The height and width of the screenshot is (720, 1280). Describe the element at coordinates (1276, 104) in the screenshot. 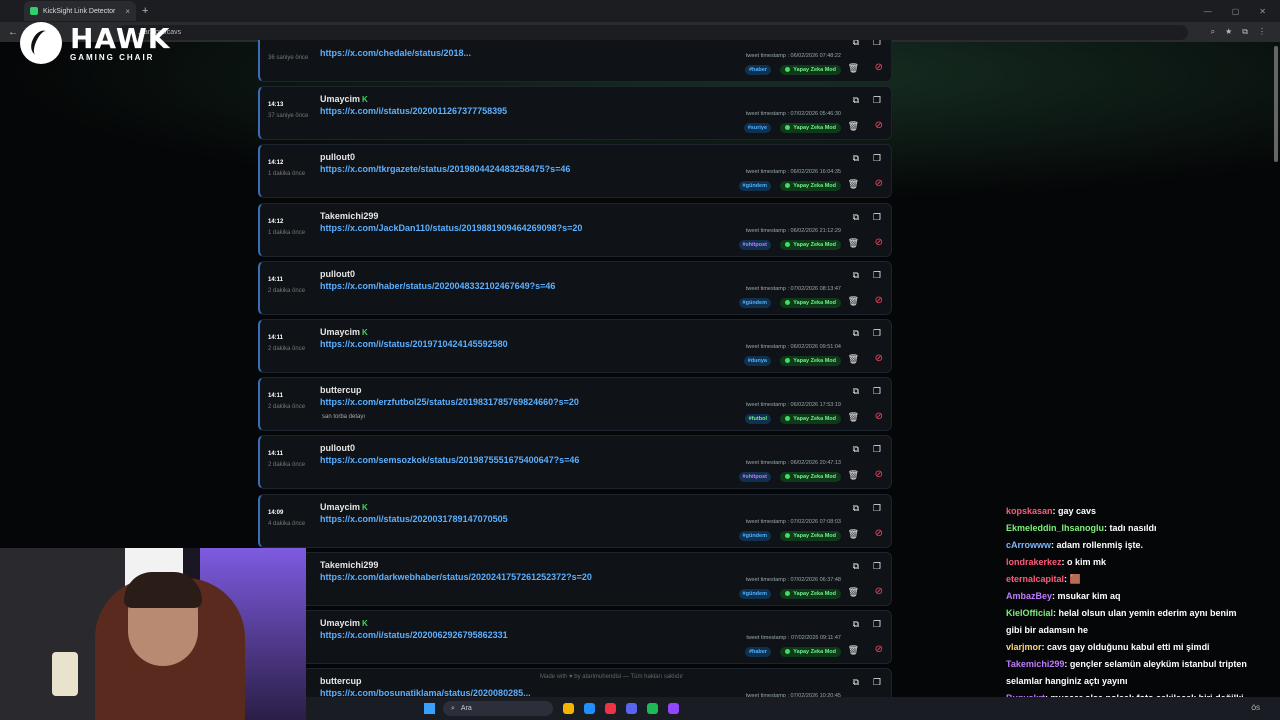

I see `scrollbar` at that location.